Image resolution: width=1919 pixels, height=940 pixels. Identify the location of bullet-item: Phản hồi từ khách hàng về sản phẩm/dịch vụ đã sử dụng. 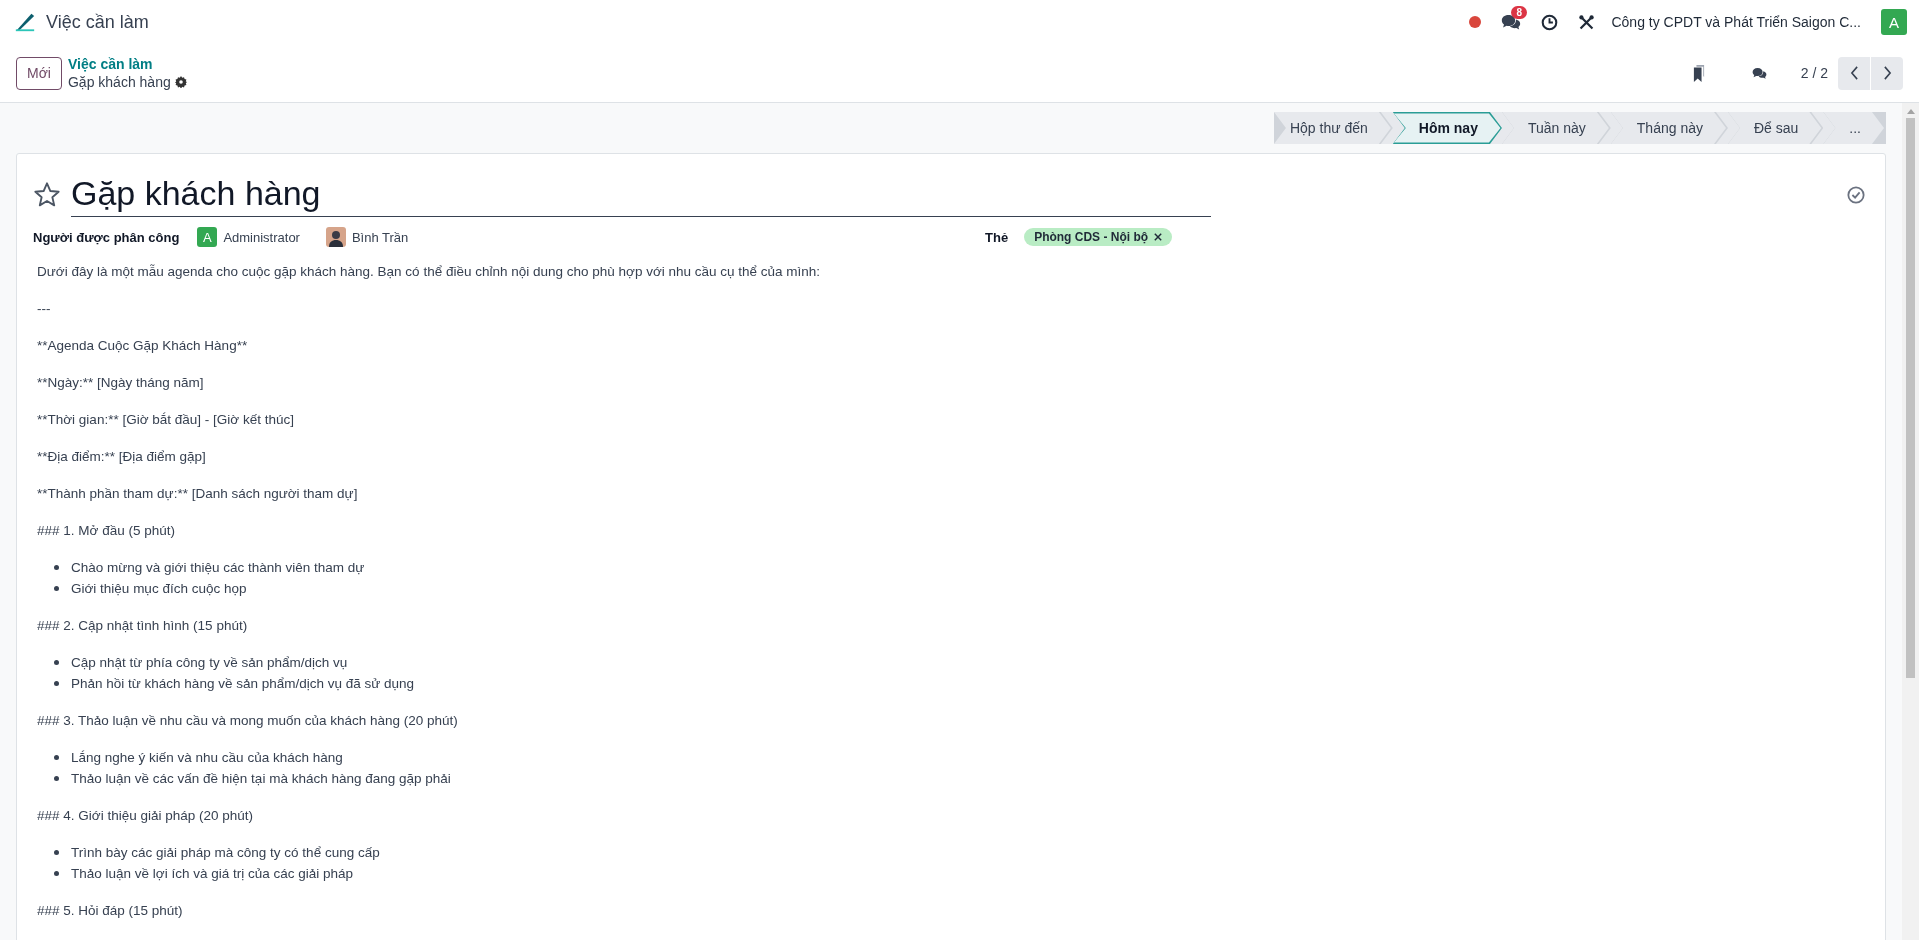
(243, 684).